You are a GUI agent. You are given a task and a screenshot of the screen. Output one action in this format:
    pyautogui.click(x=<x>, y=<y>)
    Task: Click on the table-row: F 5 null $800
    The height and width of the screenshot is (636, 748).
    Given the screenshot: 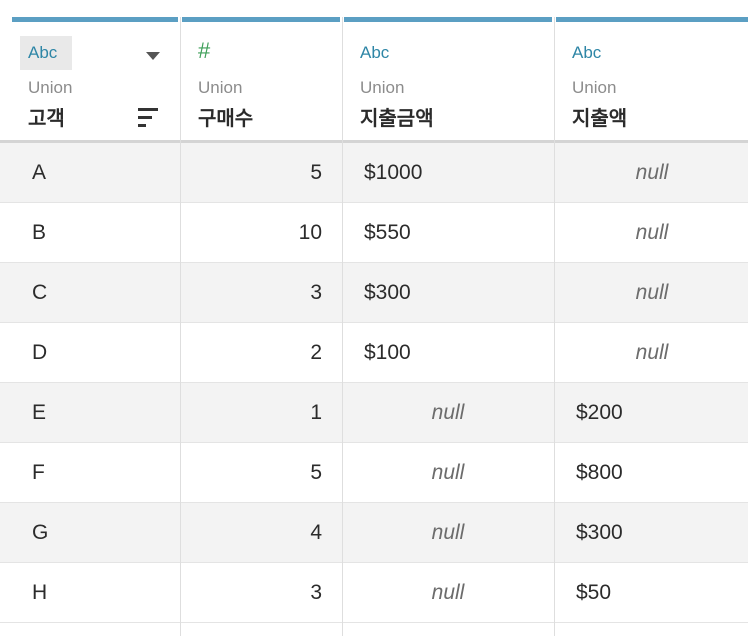 What is the action you would take?
    pyautogui.click(x=374, y=473)
    